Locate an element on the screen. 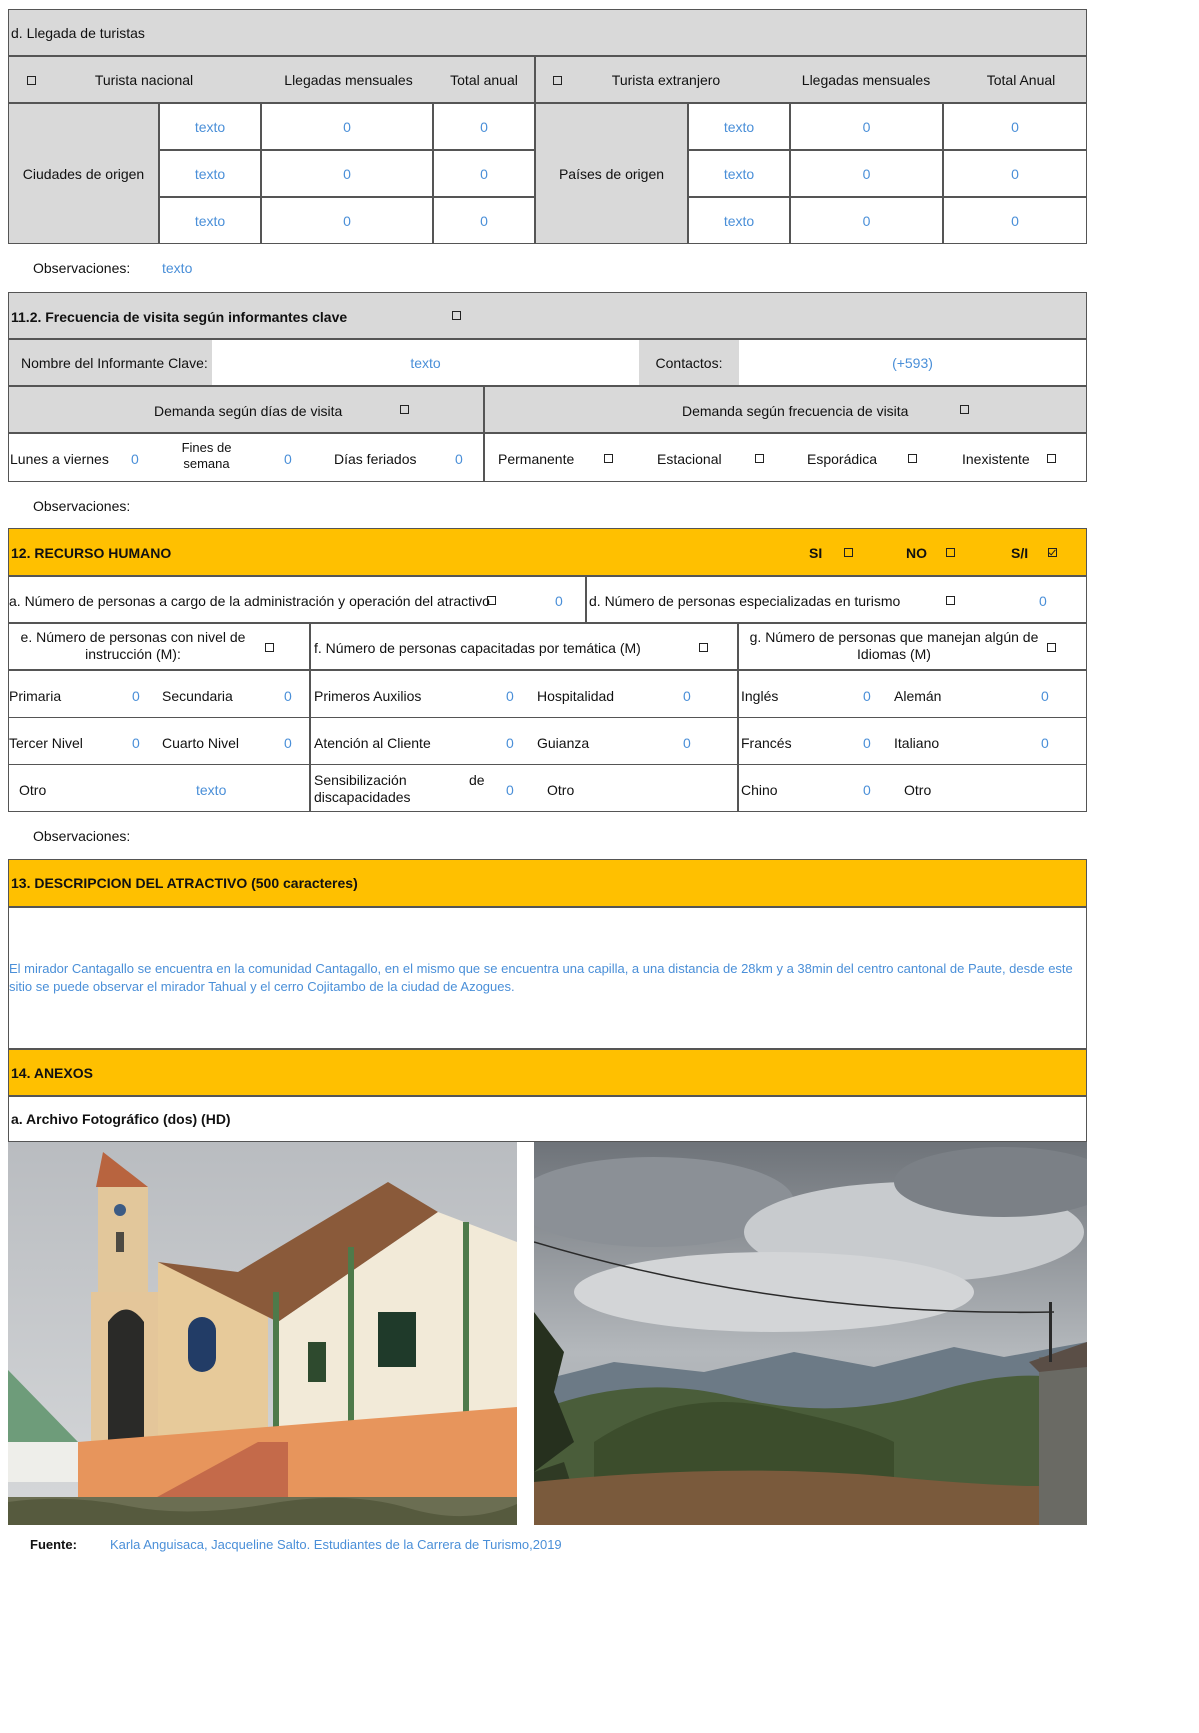 This screenshot has height=1733, width=1199. especializadas-value: 0 is located at coordinates (1043, 601).